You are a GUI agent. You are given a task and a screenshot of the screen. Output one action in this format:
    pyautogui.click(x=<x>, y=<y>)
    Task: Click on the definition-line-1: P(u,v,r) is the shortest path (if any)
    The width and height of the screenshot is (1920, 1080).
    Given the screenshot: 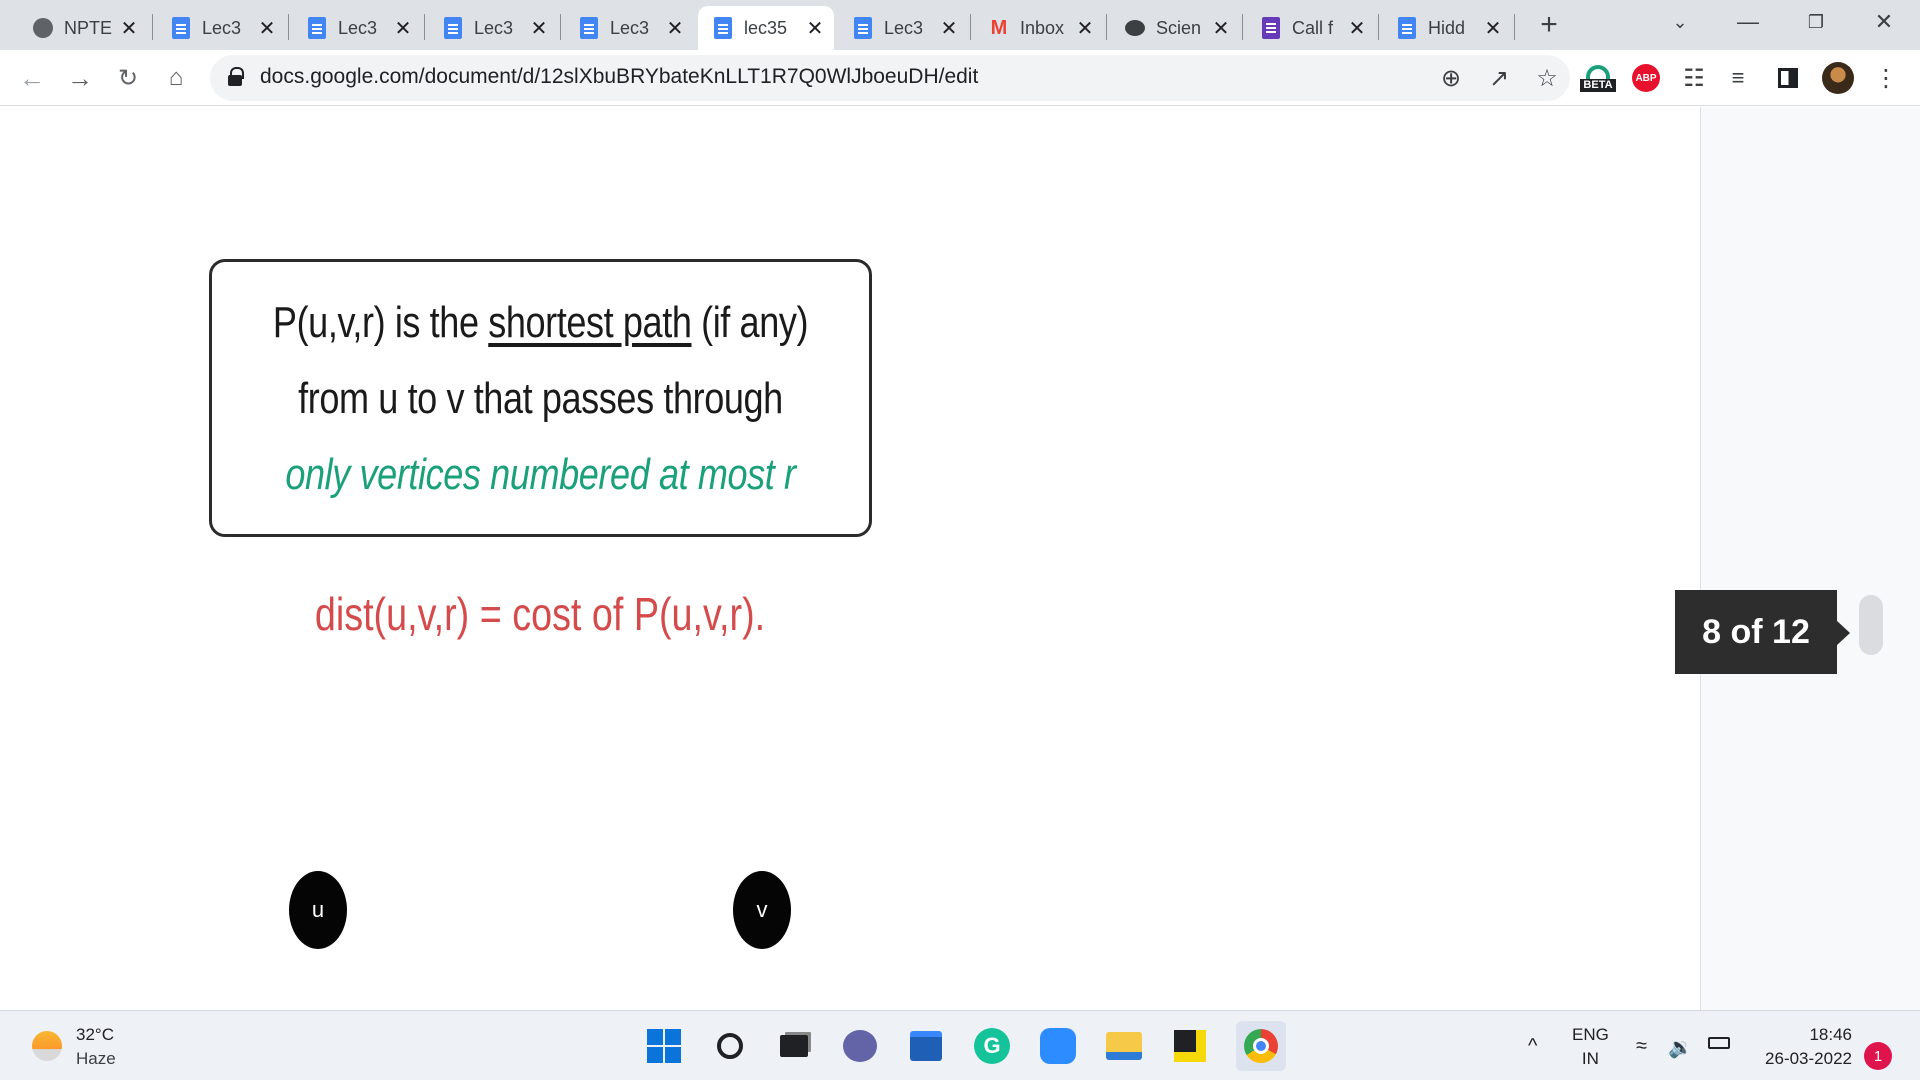 What is the action you would take?
    pyautogui.click(x=540, y=323)
    